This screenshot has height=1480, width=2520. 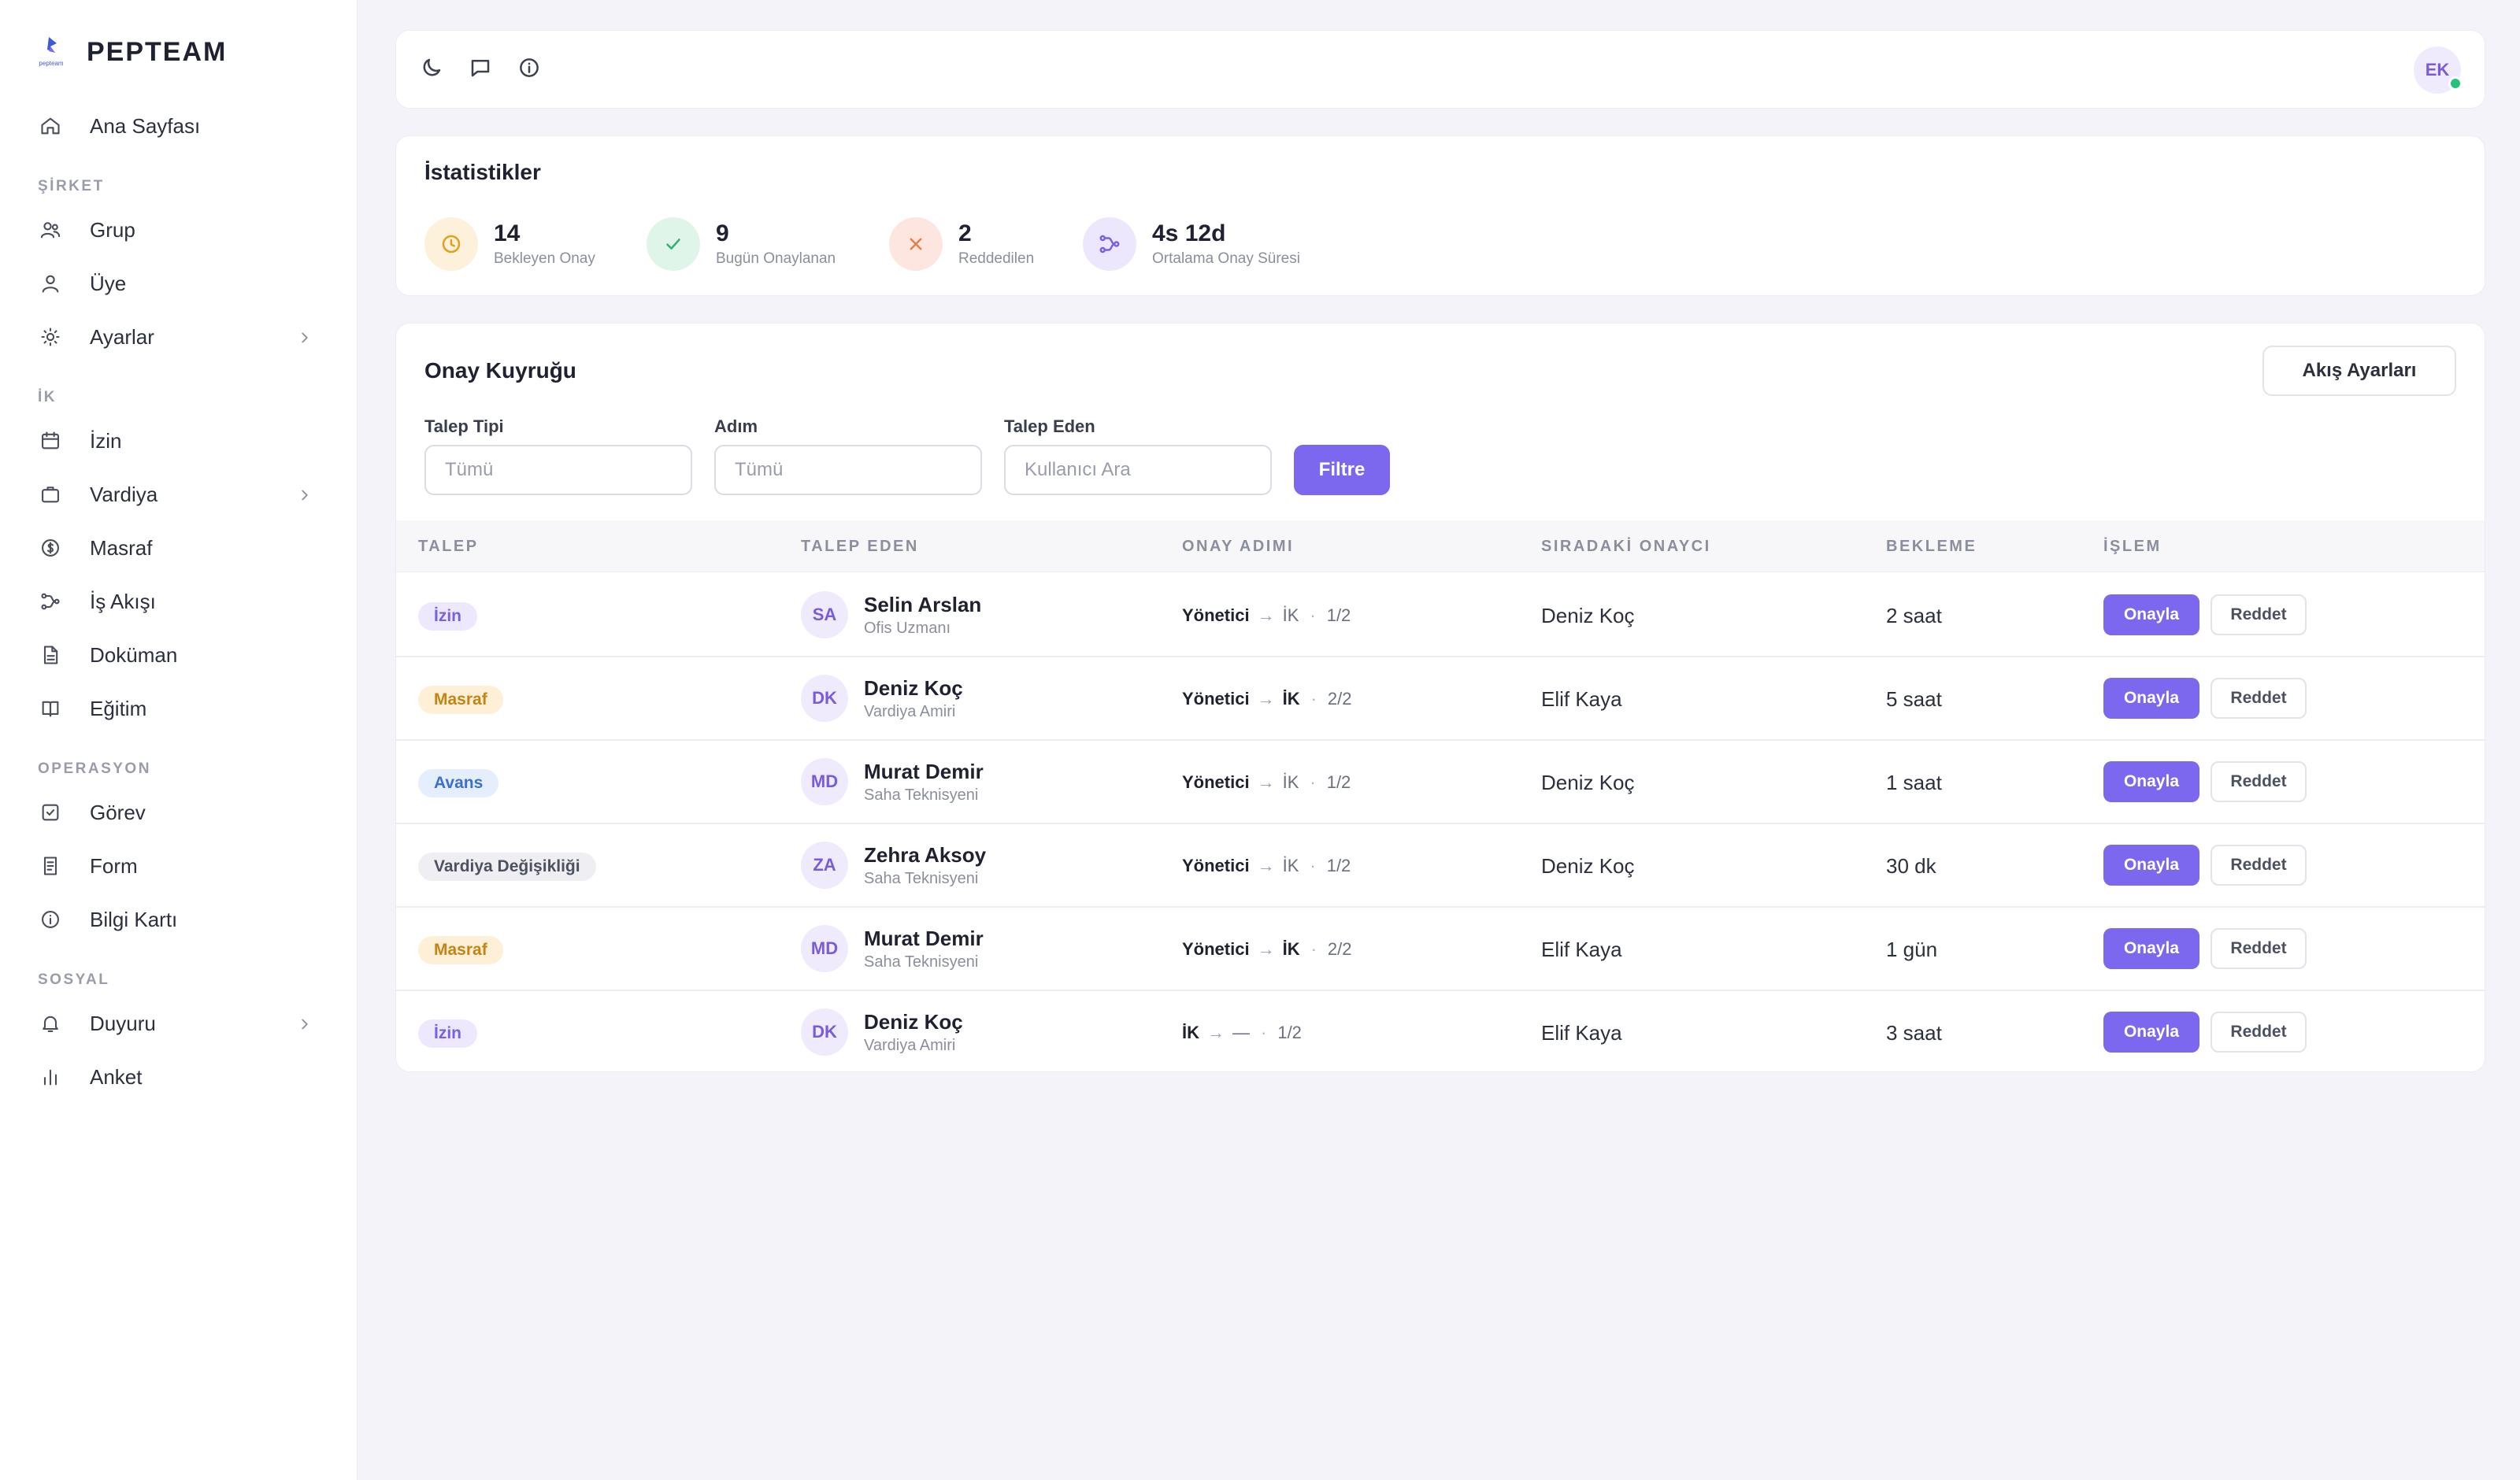 What do you see at coordinates (50, 126) in the screenshot?
I see `home-icon` at bounding box center [50, 126].